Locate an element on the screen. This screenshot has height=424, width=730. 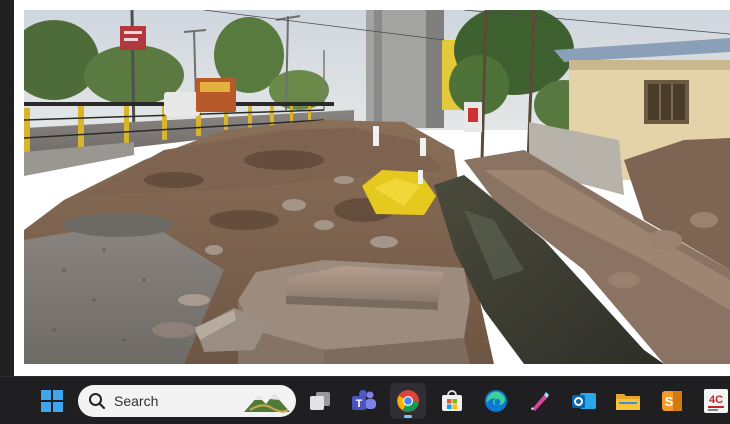
microsoft-store-button is located at coordinates (452, 401).